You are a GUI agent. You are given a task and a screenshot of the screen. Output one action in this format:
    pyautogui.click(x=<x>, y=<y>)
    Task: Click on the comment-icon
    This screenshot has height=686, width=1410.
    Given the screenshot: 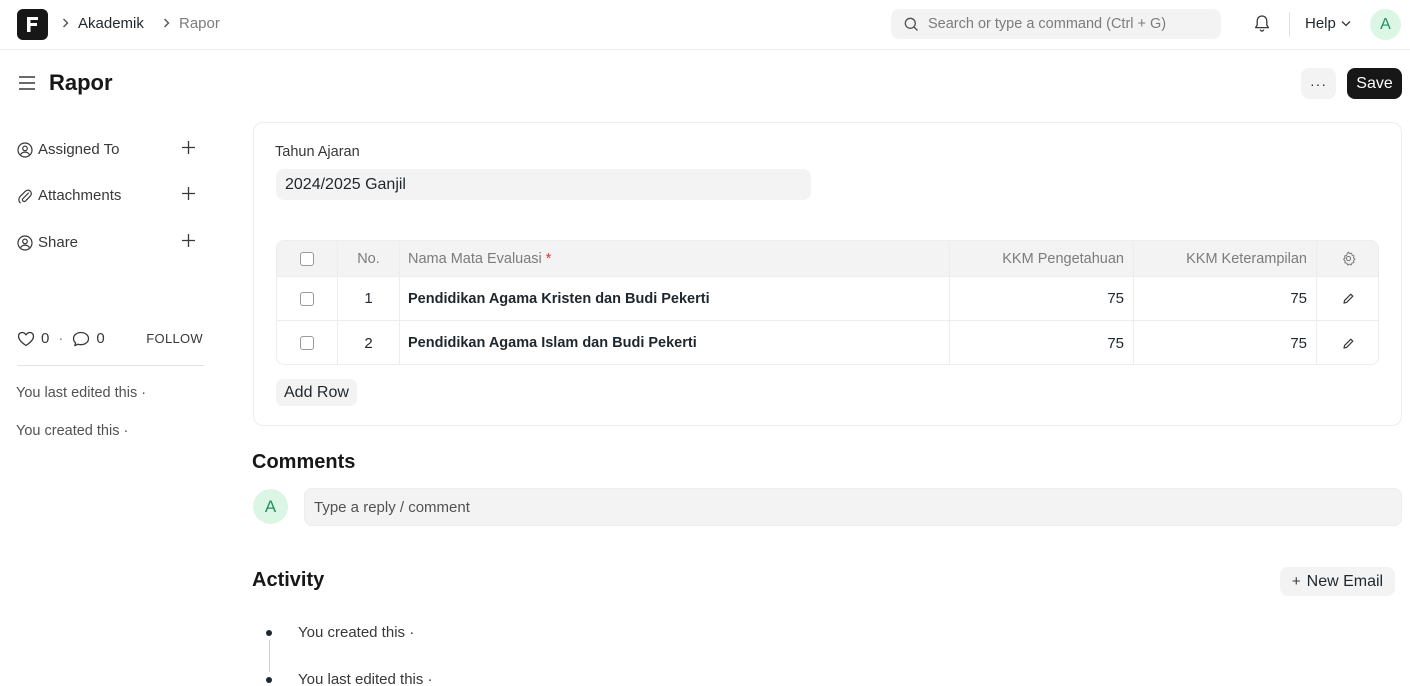 What is the action you would take?
    pyautogui.click(x=81, y=339)
    